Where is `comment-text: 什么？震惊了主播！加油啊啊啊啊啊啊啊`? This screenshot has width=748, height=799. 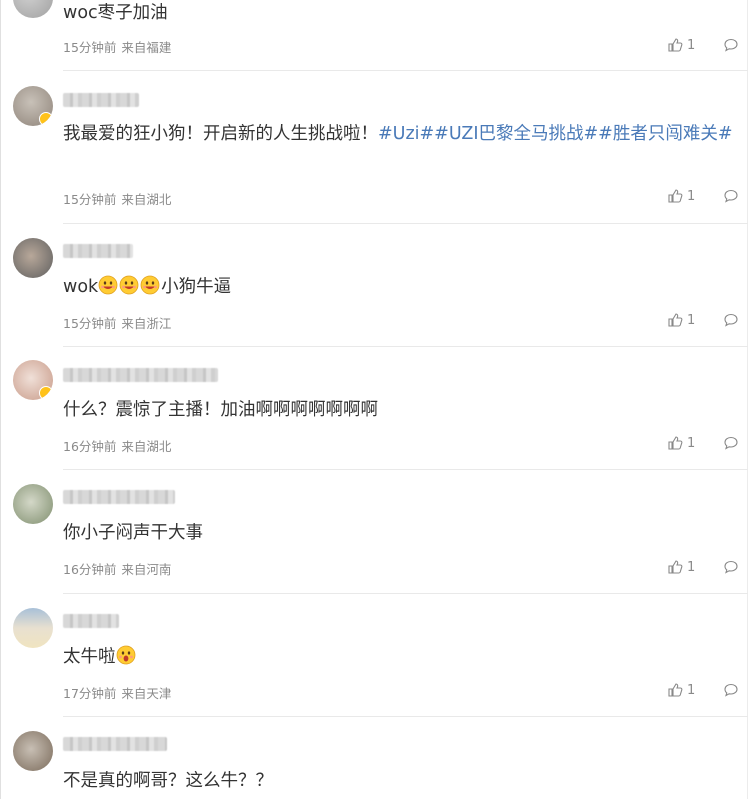
comment-text: 什么？震惊了主播！加油啊啊啊啊啊啊啊 is located at coordinates (220, 410).